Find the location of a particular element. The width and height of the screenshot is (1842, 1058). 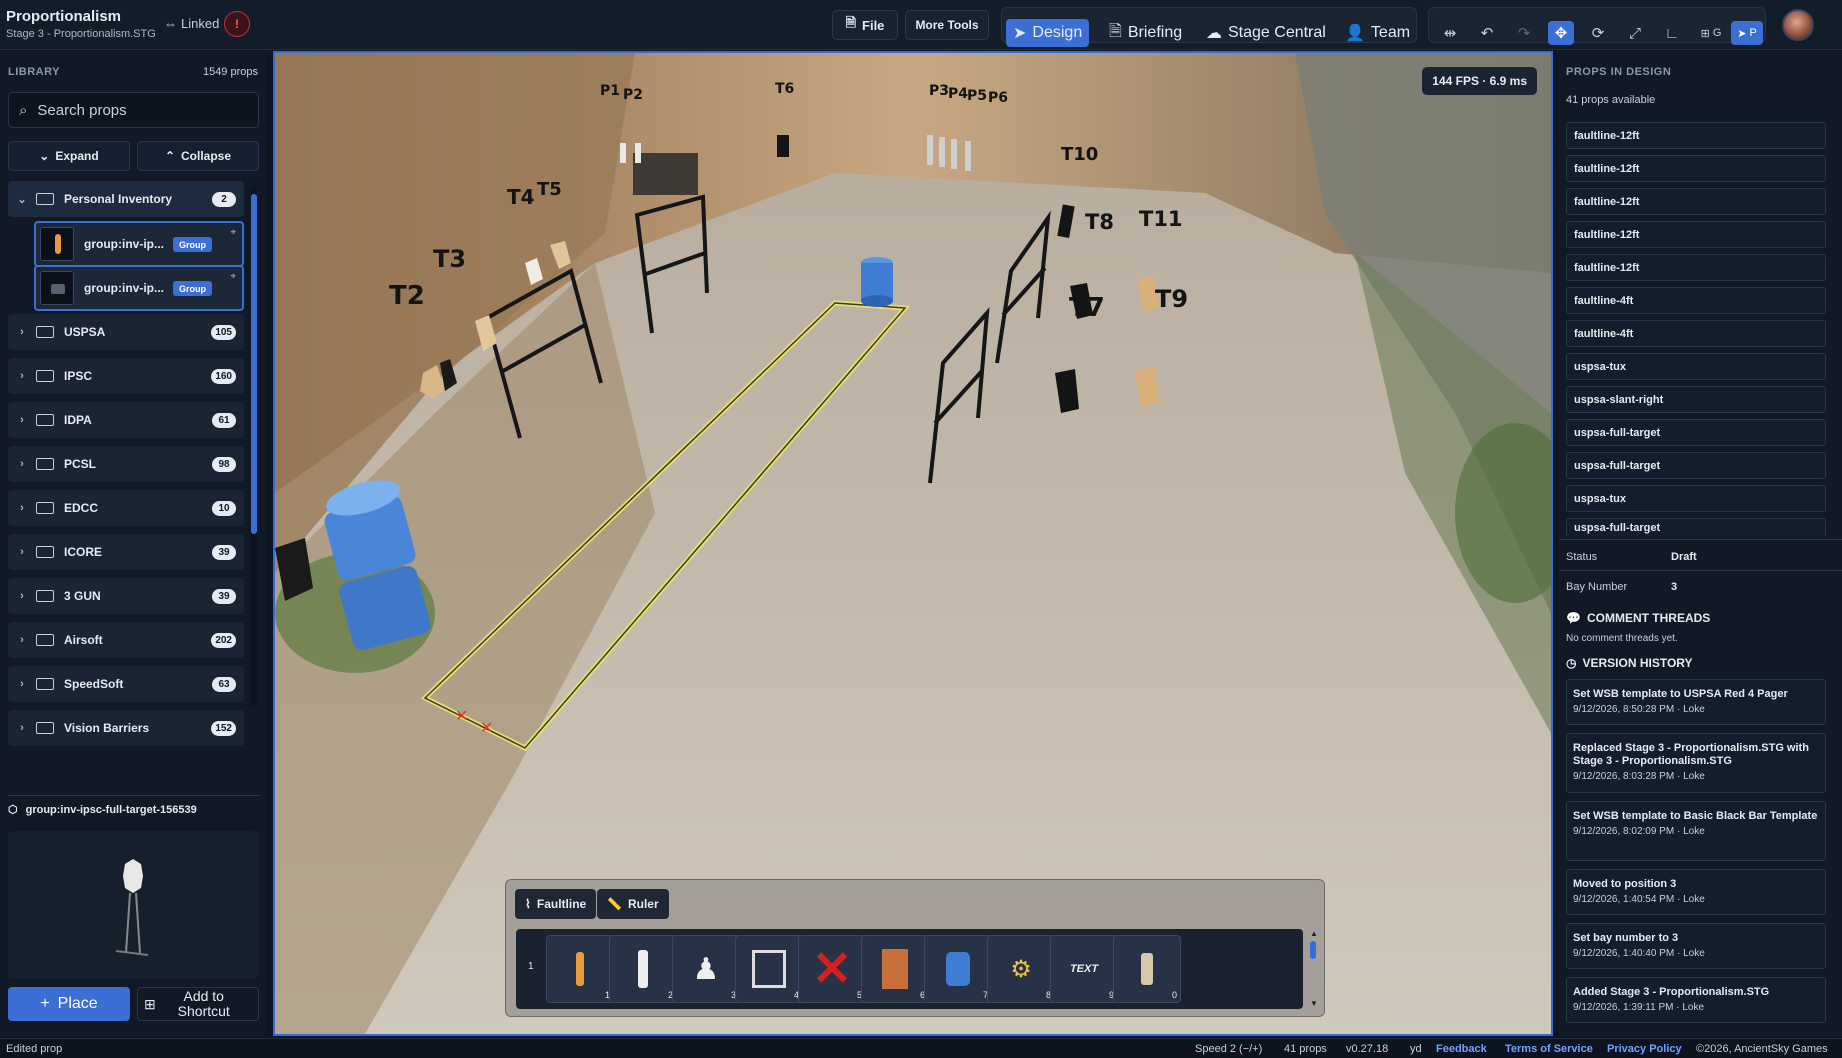

grid-toggle: ⊞ G is located at coordinates (1711, 33).